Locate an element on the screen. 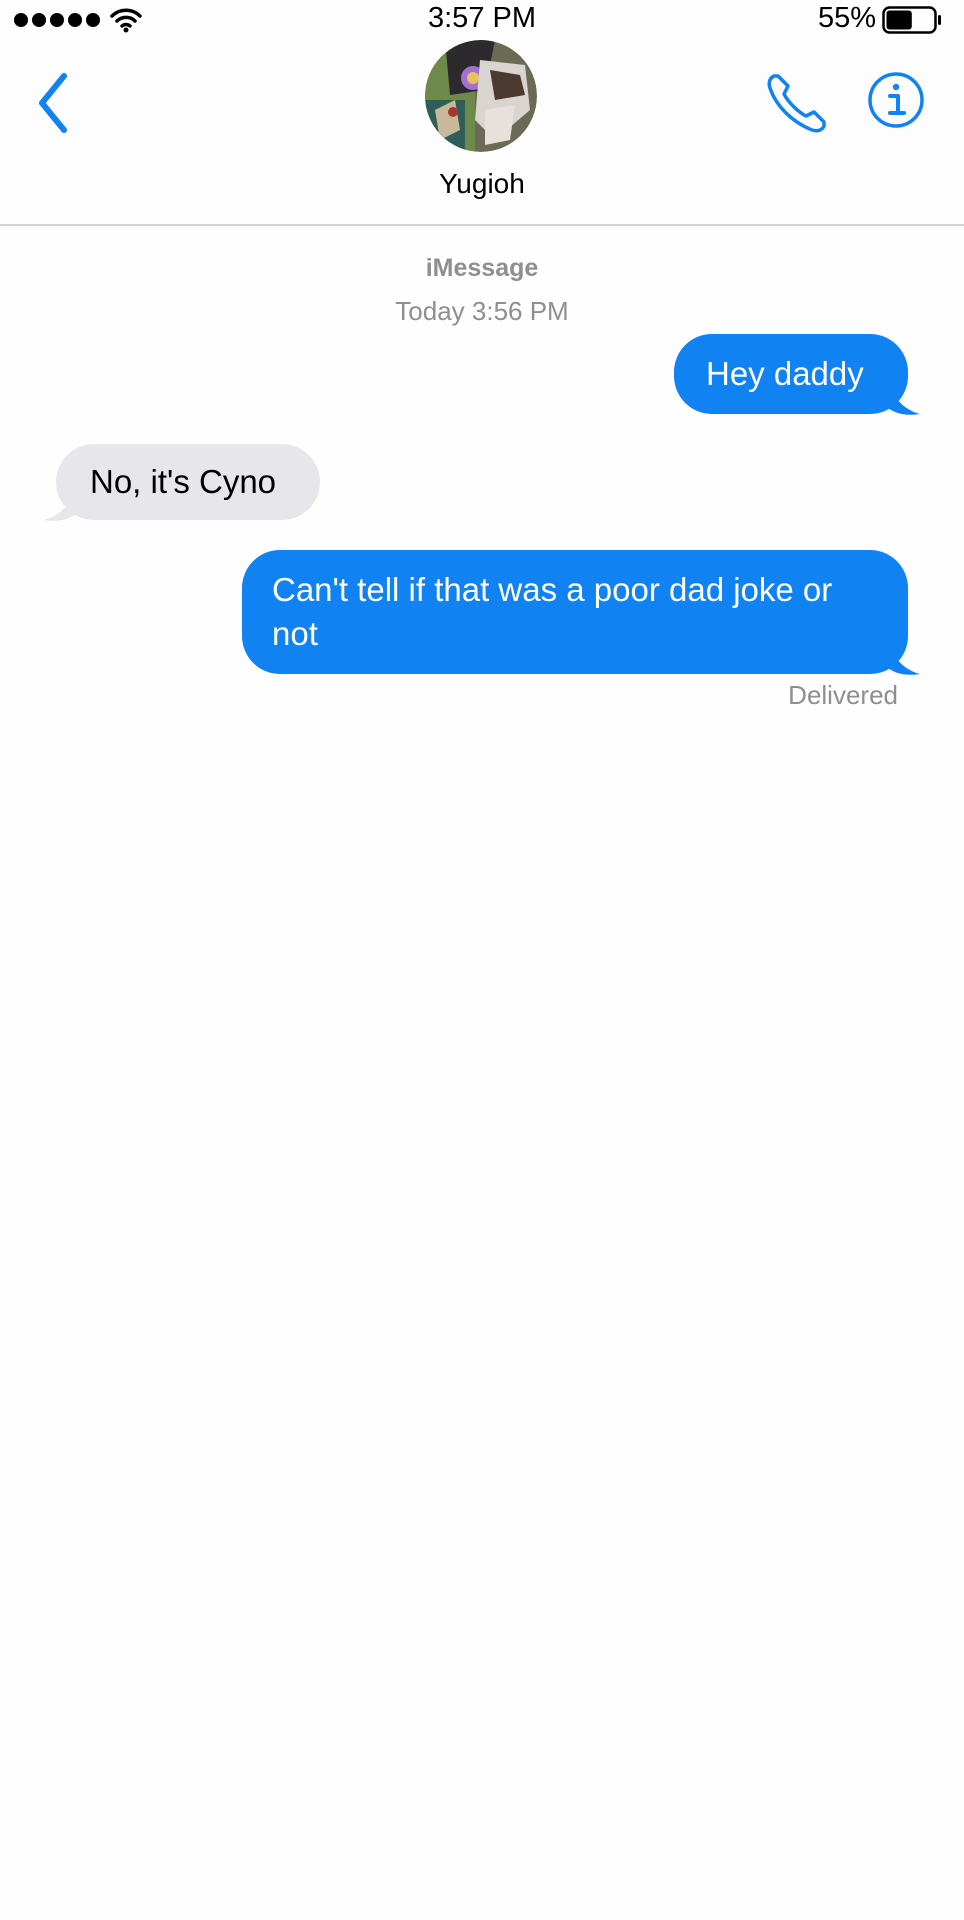 The image size is (964, 1920). message-text: Hey daddy is located at coordinates (785, 373).